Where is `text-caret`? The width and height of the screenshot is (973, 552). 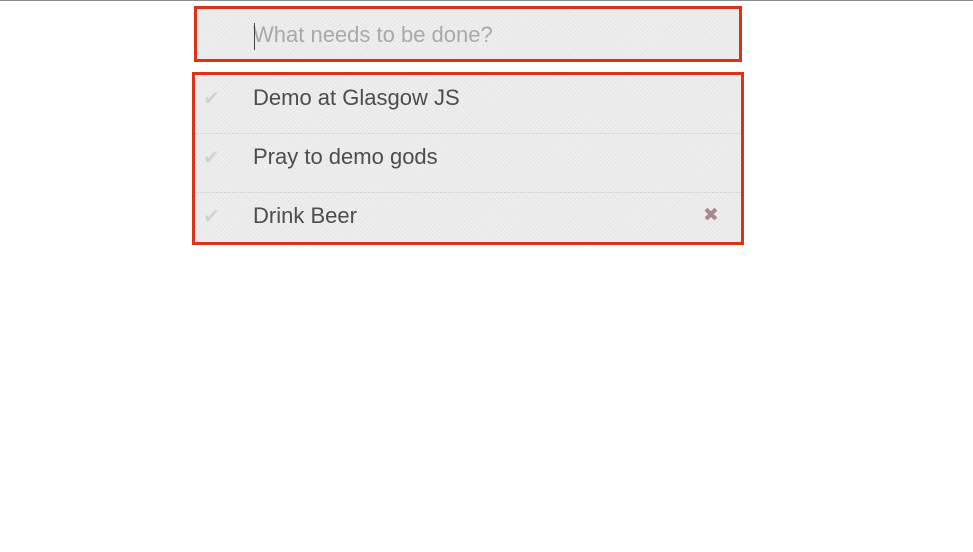 text-caret is located at coordinates (254, 36).